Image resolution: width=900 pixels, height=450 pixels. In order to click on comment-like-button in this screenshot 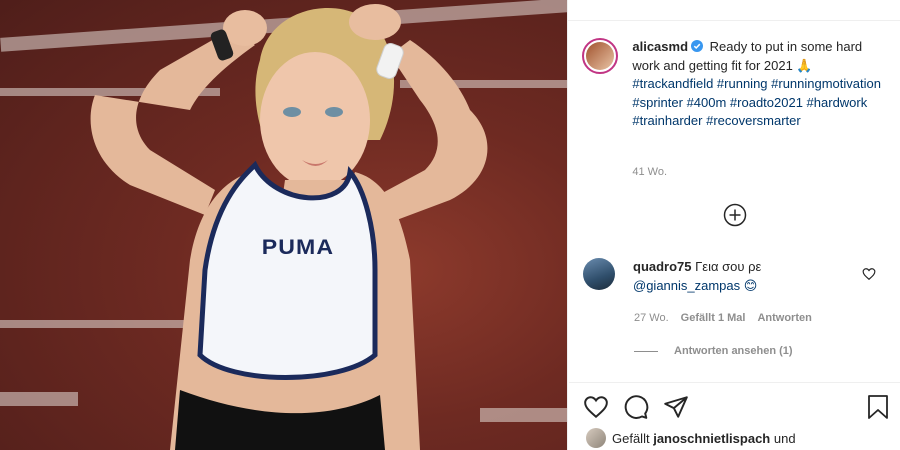, I will do `click(869, 274)`.